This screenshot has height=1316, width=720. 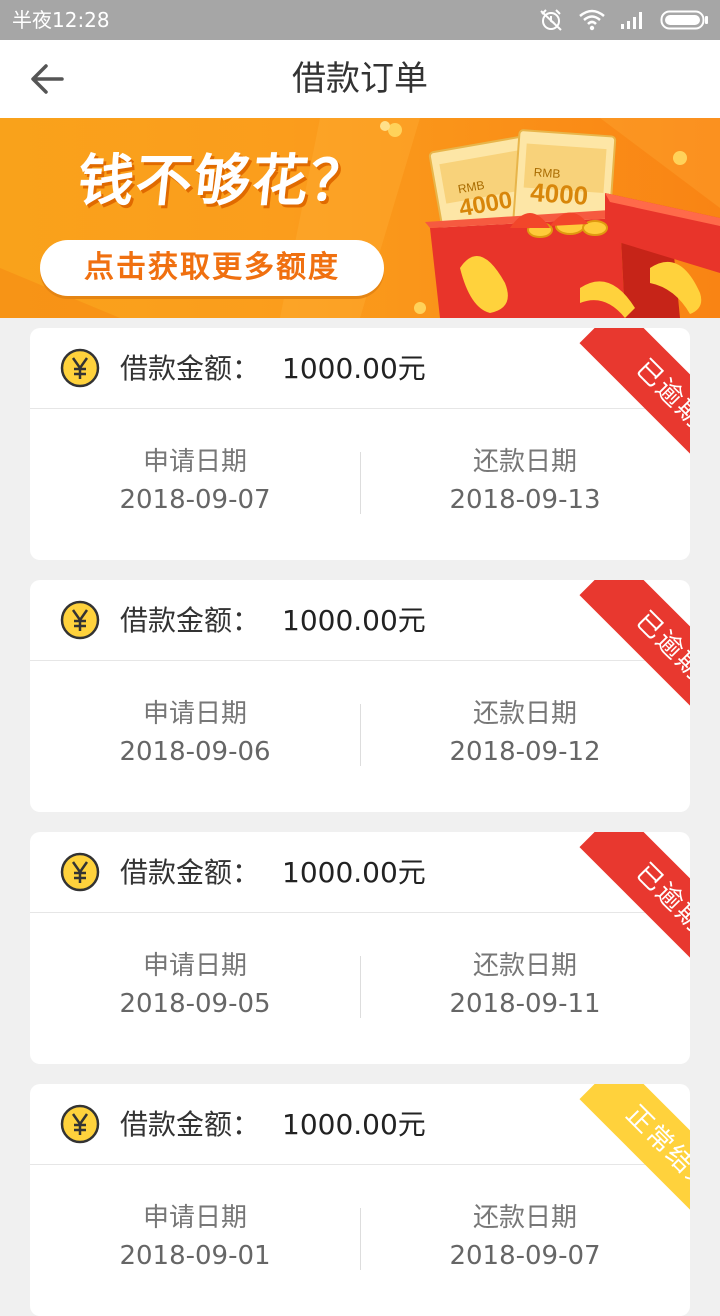 What do you see at coordinates (195, 482) in the screenshot?
I see `apply-date-block: 申请日期 2018-09-07` at bounding box center [195, 482].